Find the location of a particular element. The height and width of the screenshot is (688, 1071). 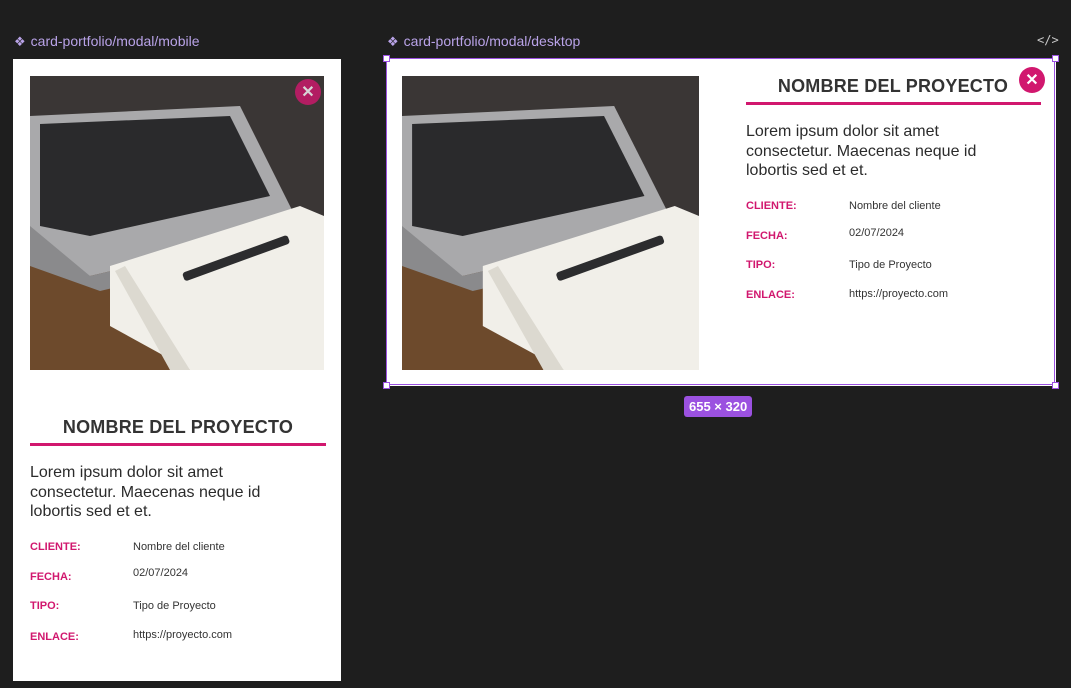

frame-label-mobile: ❖ card-portfolio/modal/mobile is located at coordinates (107, 41).